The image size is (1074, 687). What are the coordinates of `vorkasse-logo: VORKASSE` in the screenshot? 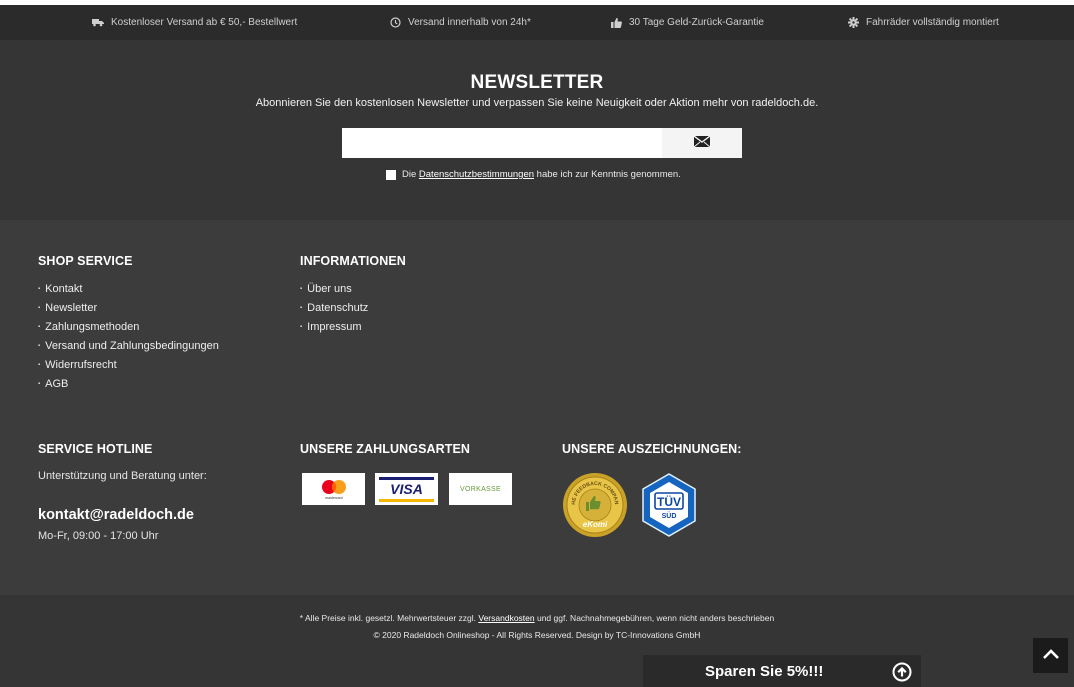 It's located at (480, 489).